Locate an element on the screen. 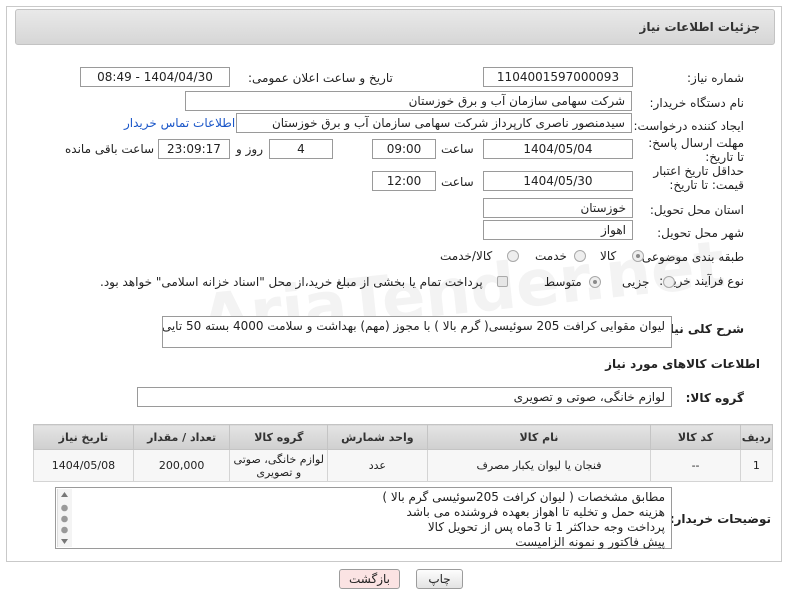 This screenshot has height=606, width=788. scroll-up-icon is located at coordinates (64, 494).